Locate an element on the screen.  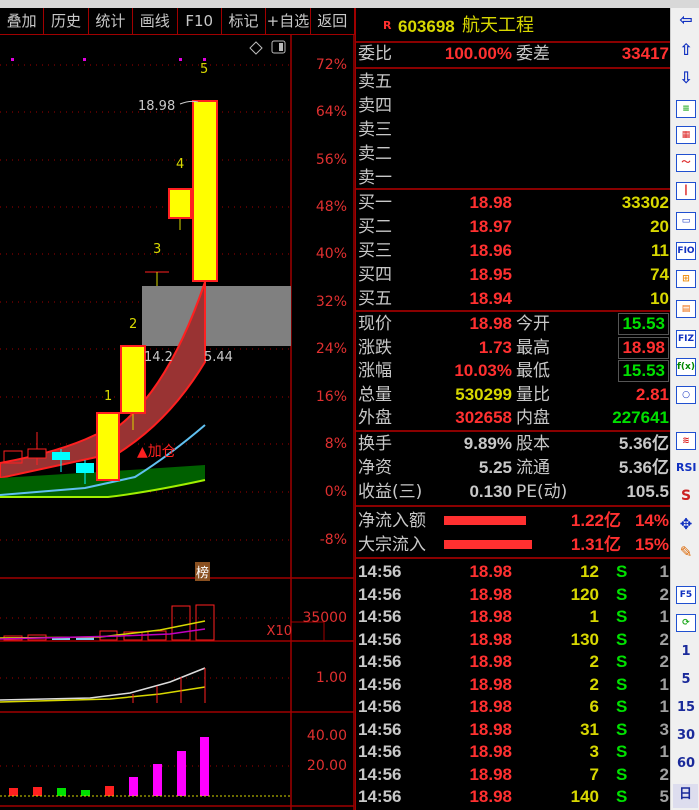
flow-amount: 1.31亿 is located at coordinates (595, 544).